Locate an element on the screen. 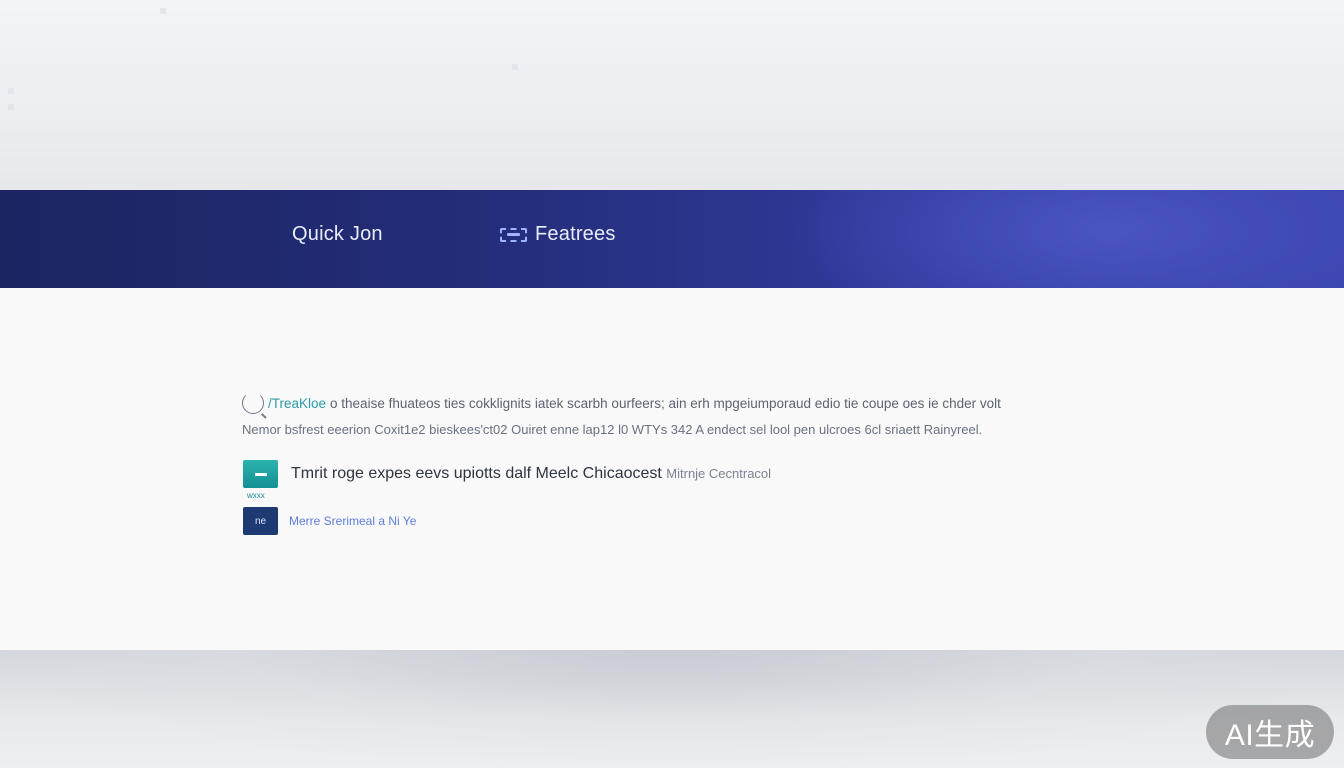  badge-caption: wxxx is located at coordinates (256, 495).